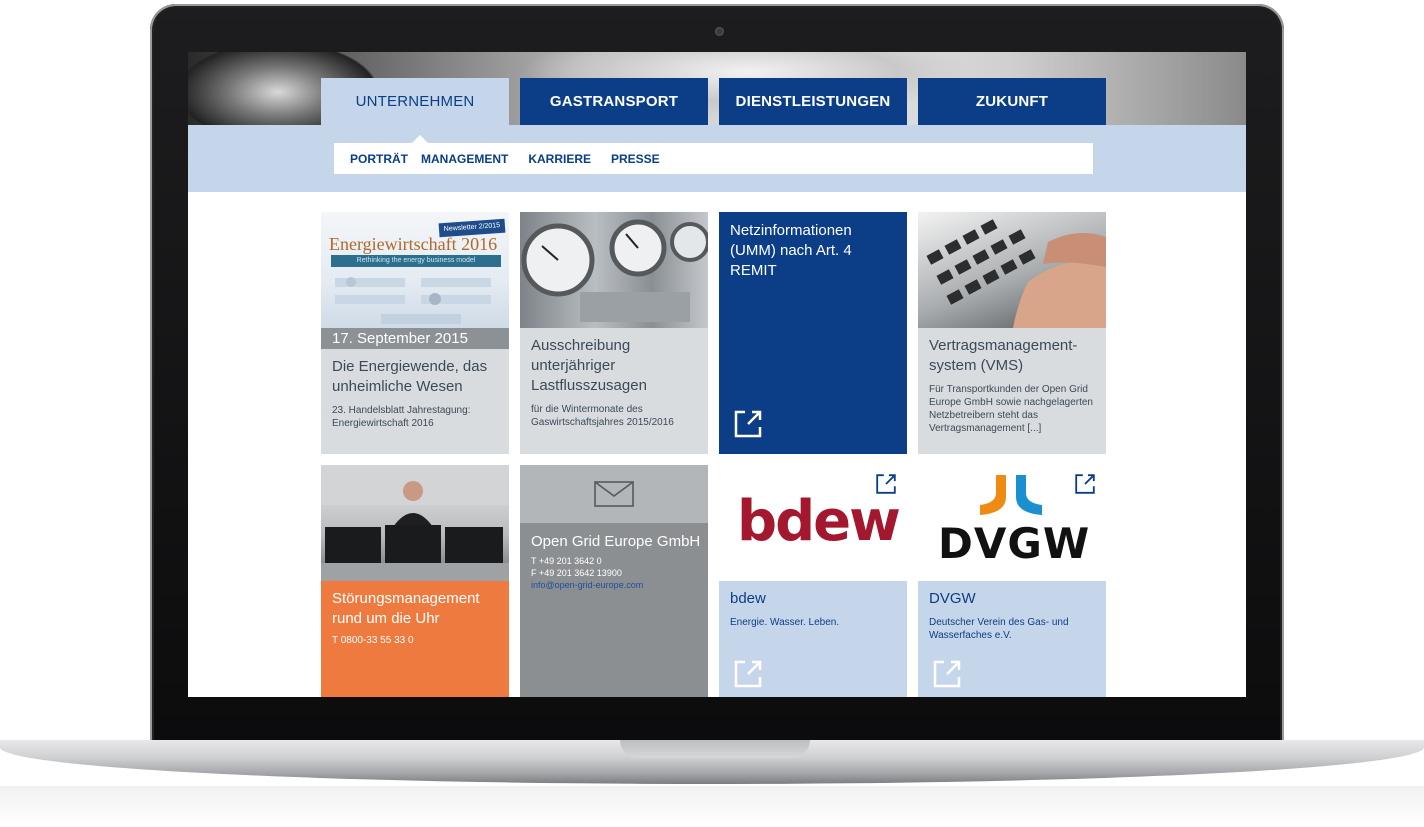 The image size is (1424, 827). Describe the element at coordinates (715, 749) in the screenshot. I see `laptop-notch` at that location.